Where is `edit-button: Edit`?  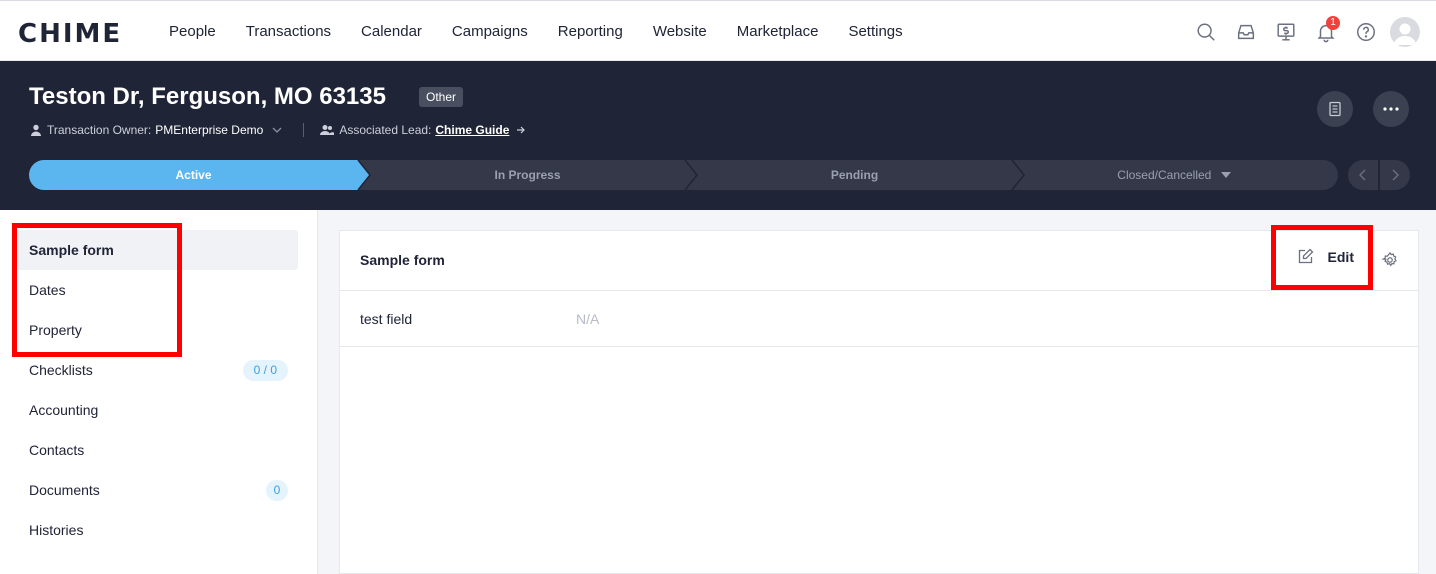
edit-button: Edit is located at coordinates (1325, 256).